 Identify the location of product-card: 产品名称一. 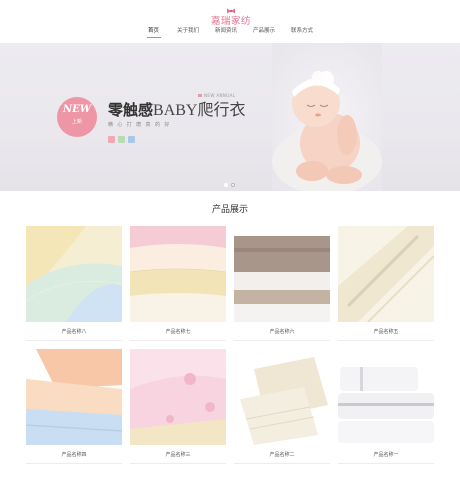
(386, 407).